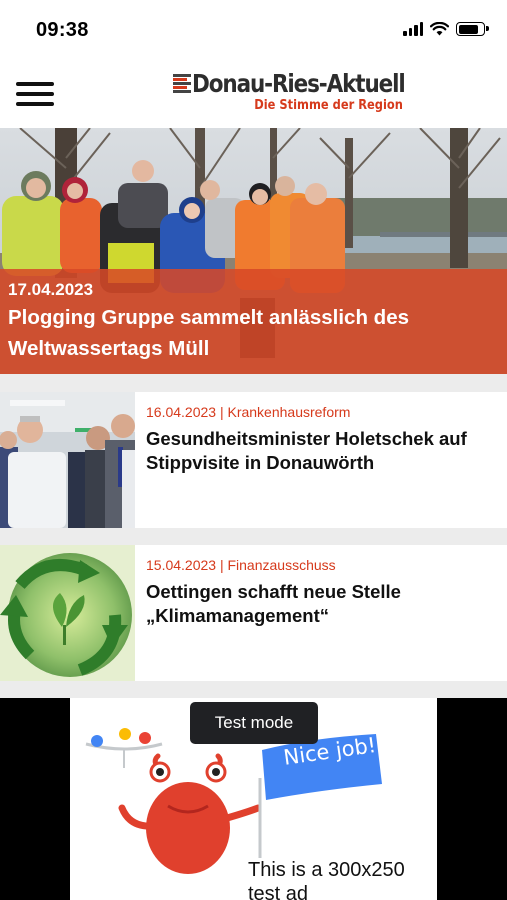 This screenshot has width=507, height=900. I want to click on status-time: 09:38, so click(62, 30).